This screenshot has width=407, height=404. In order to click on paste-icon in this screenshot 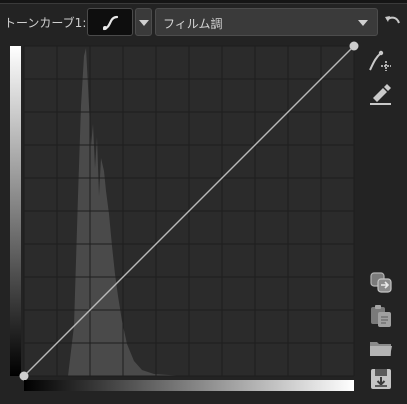, I will do `click(381, 316)`.